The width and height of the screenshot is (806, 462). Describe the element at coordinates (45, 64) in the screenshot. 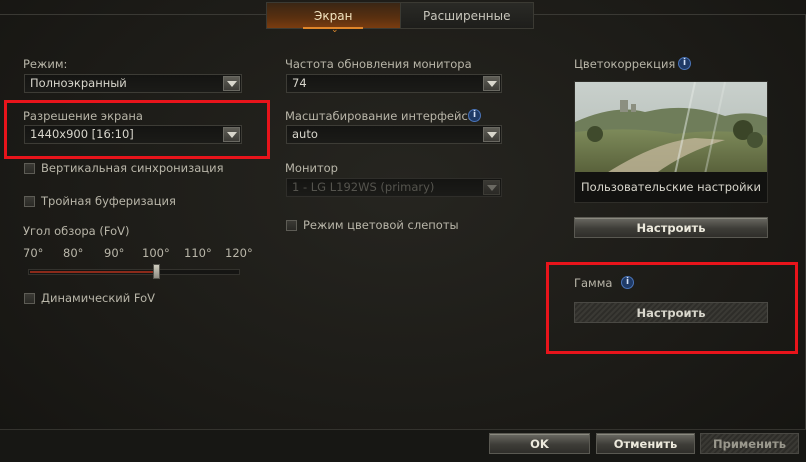

I see `mode-label: Режим:` at that location.